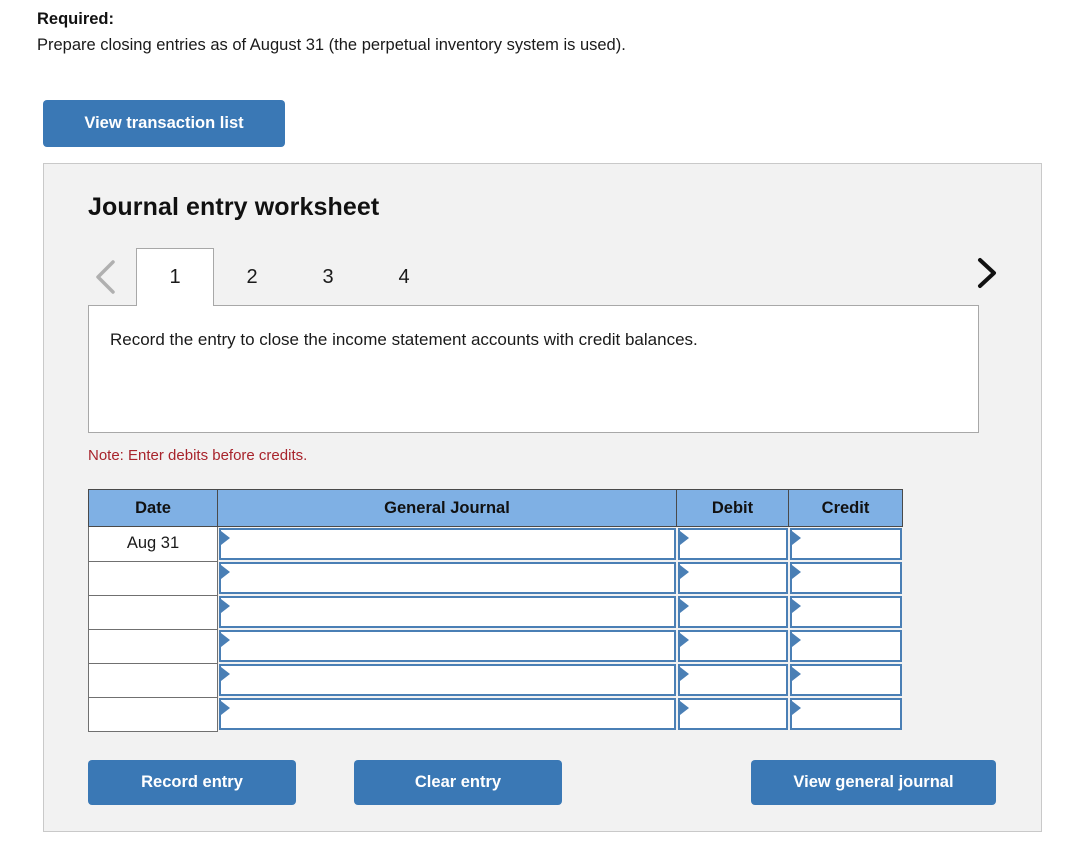 This screenshot has width=1069, height=843. Describe the element at coordinates (873, 782) in the screenshot. I see `view-general-journal-button: View general journal` at that location.